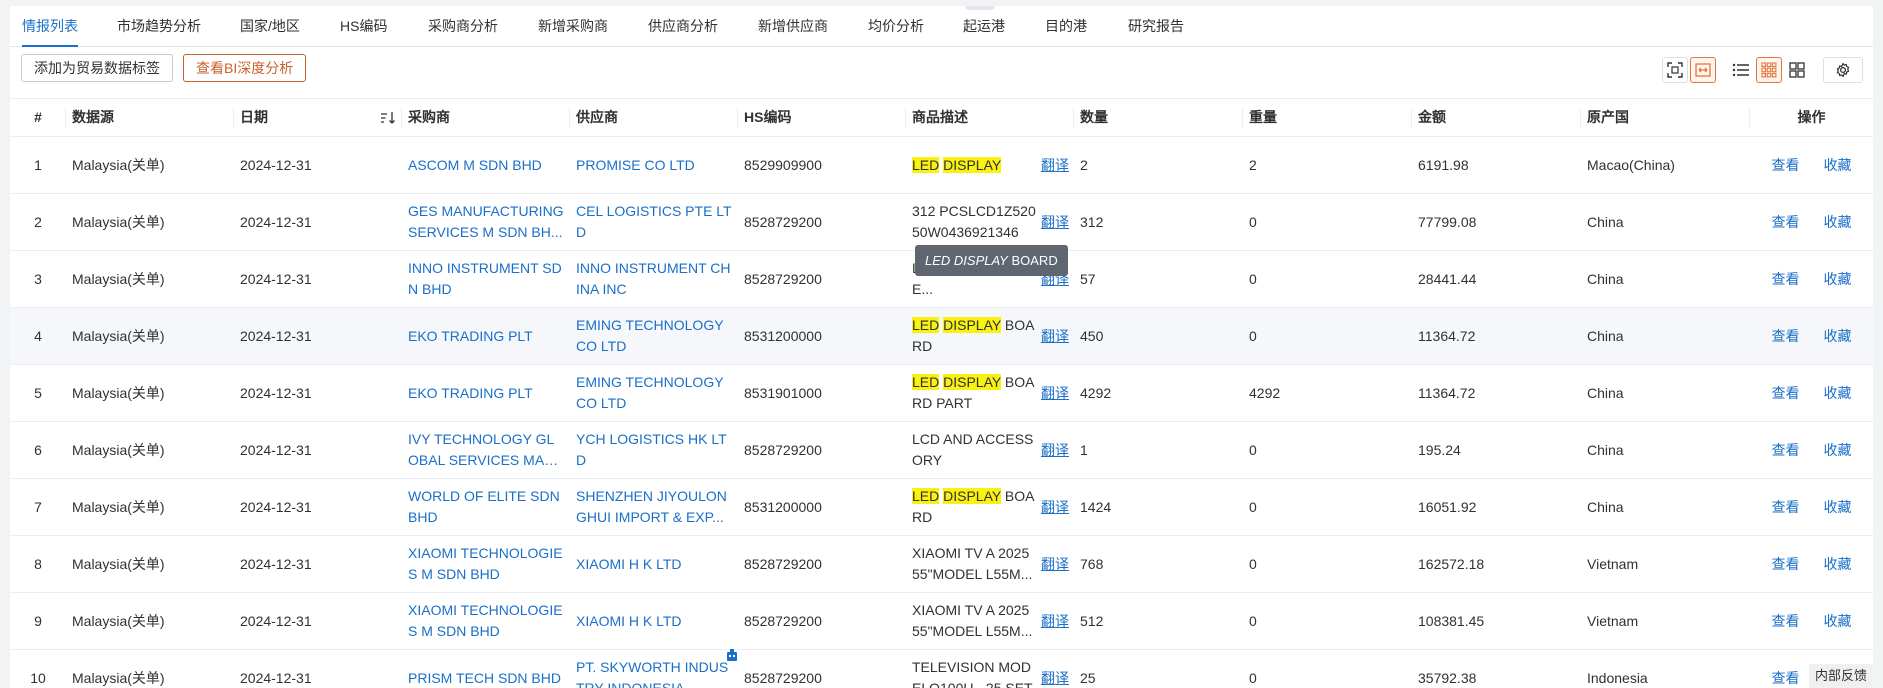 The image size is (1883, 688). Describe the element at coordinates (276, 563) in the screenshot. I see `row-date: 2024-12-31` at that location.